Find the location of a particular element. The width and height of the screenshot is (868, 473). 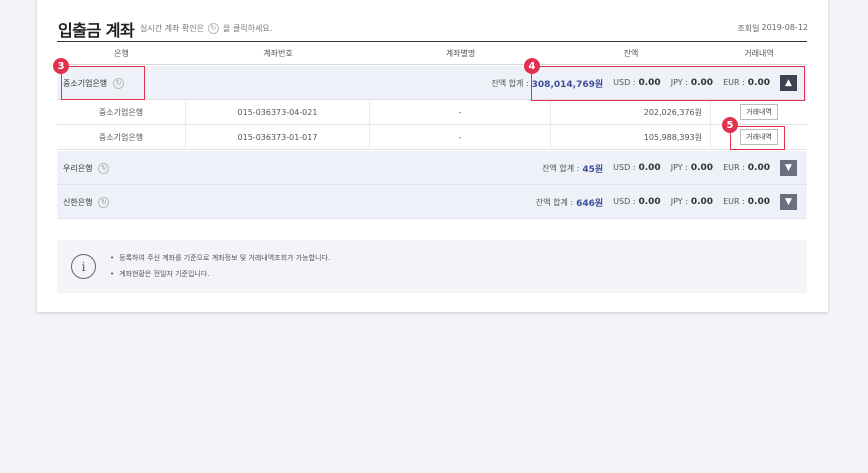

bank-name-cell: 우리은행 ↻ is located at coordinates (86, 168).